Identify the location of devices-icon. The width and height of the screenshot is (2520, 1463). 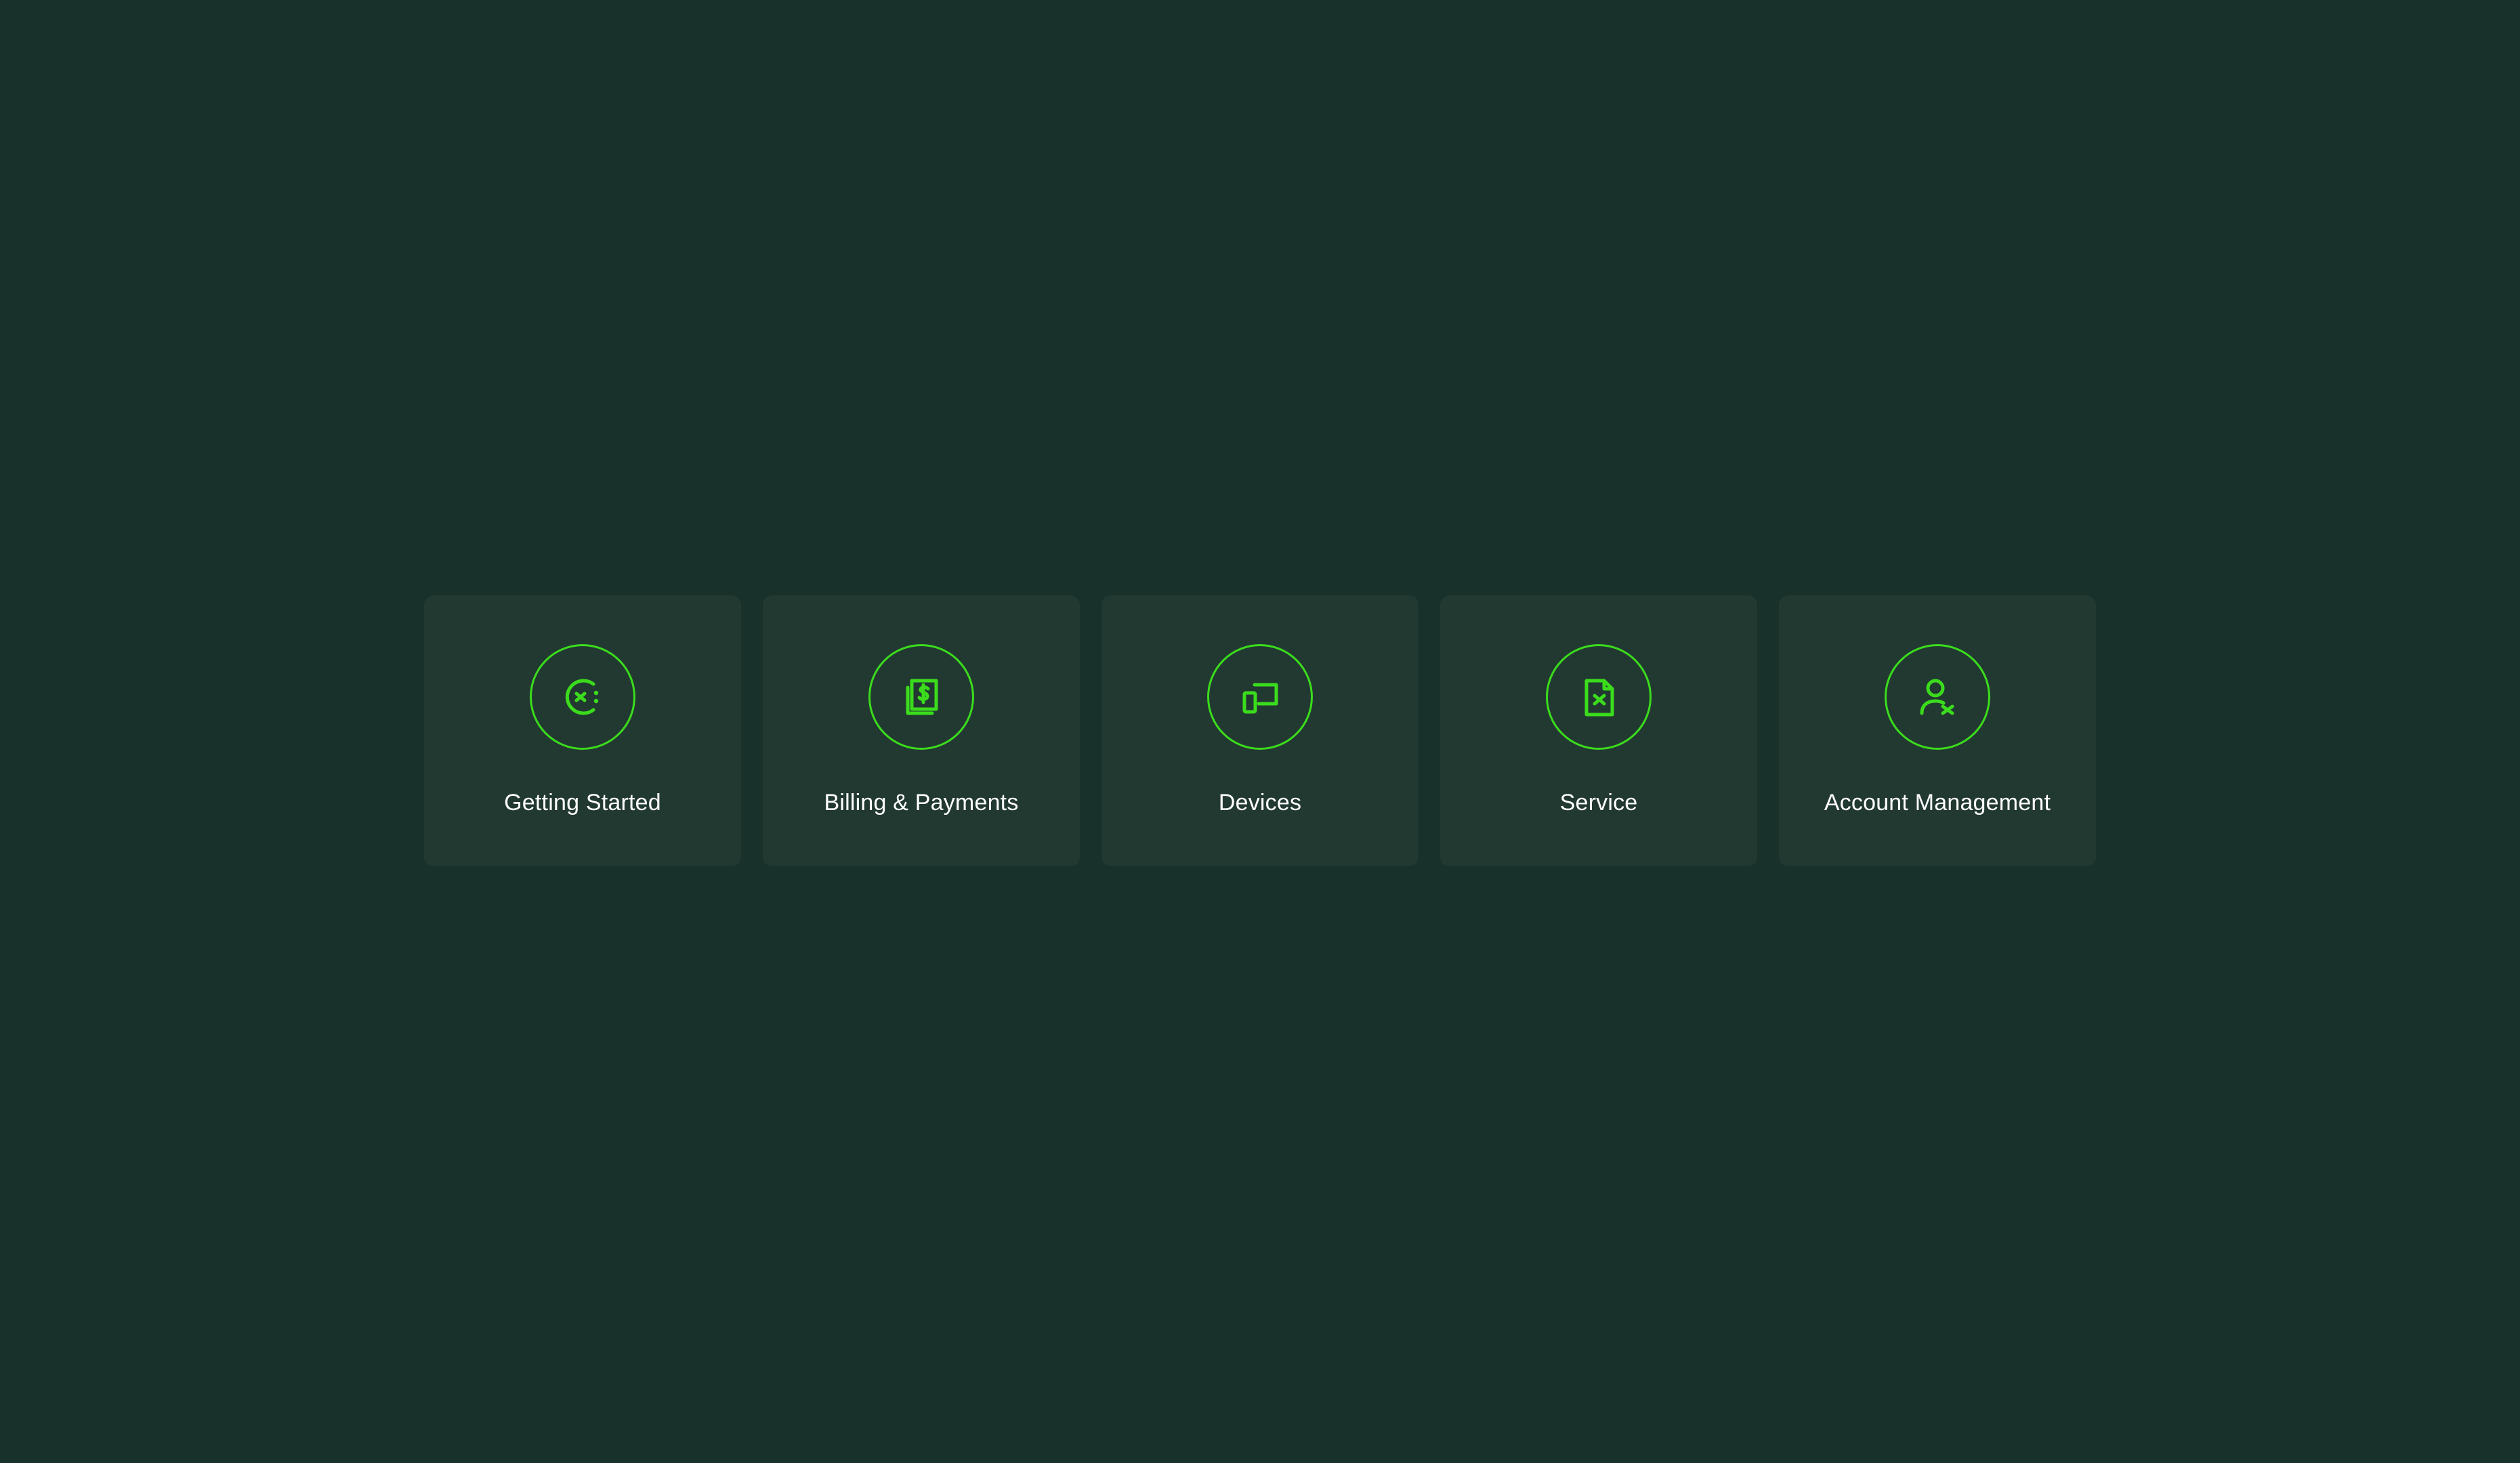
(1260, 697).